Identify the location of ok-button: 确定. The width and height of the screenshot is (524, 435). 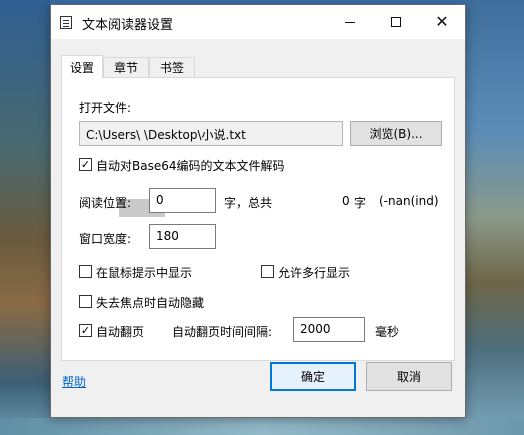
(313, 376).